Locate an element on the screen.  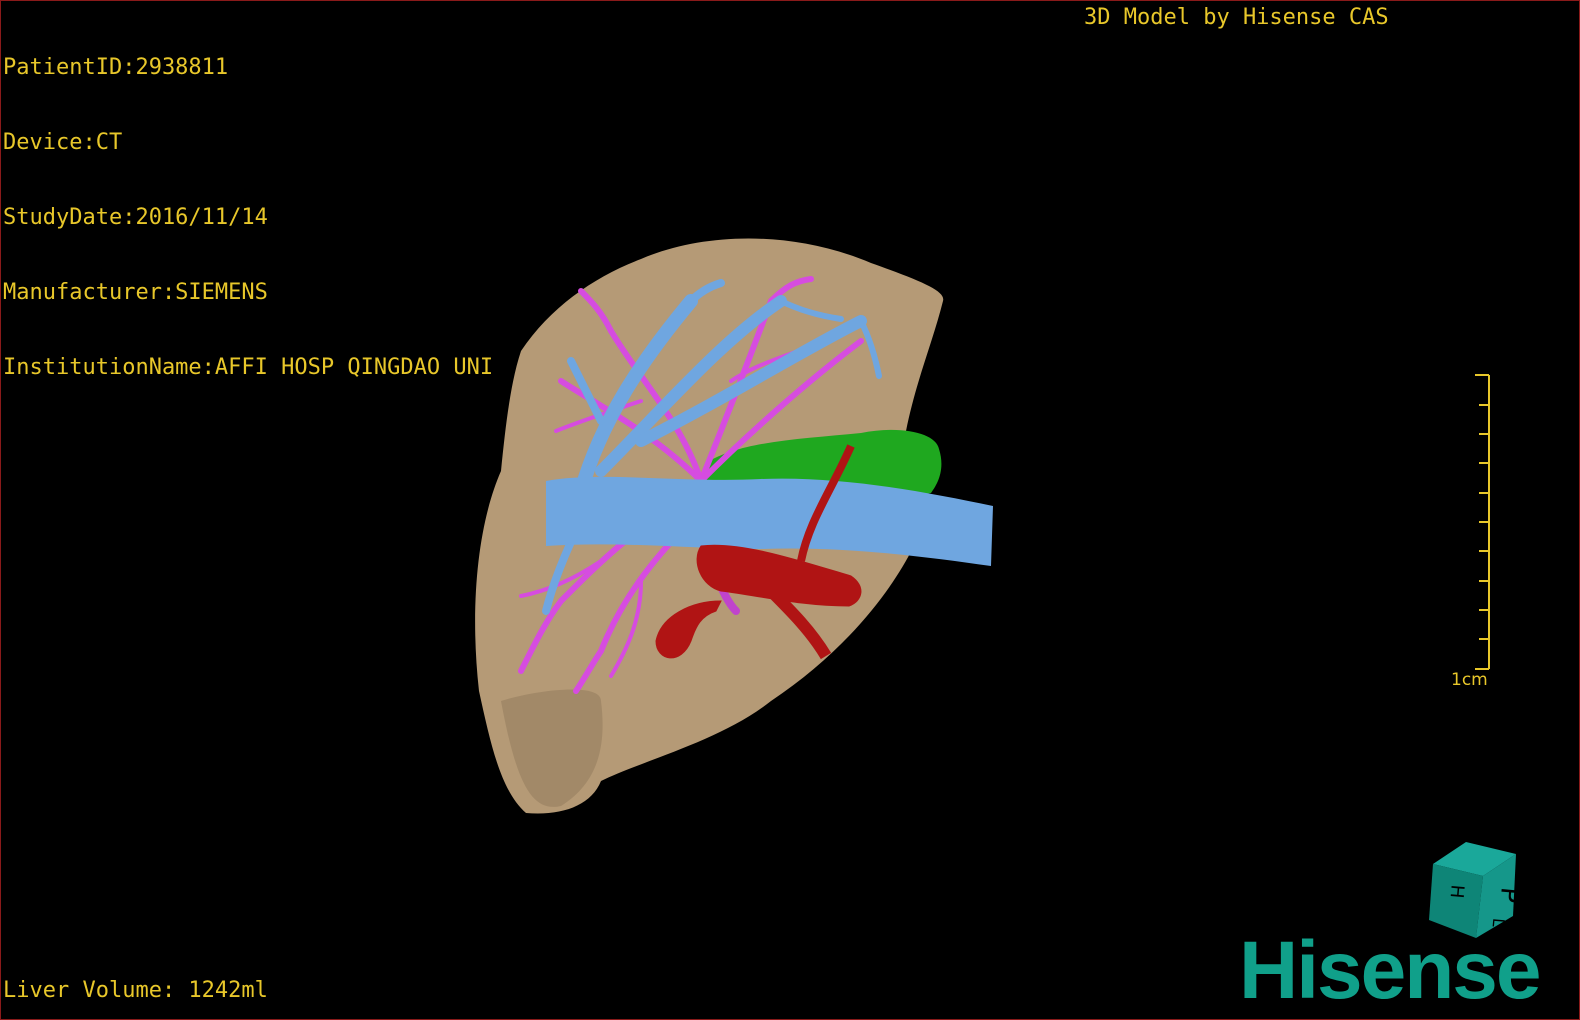
institution-name: InstitutionName:AFFI HOSP QINGDAO UNI is located at coordinates (248, 367).